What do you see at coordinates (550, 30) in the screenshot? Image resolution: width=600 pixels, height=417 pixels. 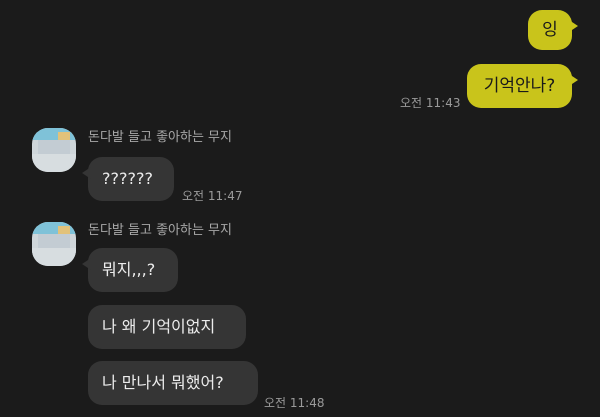 I see `message-text: 잉` at bounding box center [550, 30].